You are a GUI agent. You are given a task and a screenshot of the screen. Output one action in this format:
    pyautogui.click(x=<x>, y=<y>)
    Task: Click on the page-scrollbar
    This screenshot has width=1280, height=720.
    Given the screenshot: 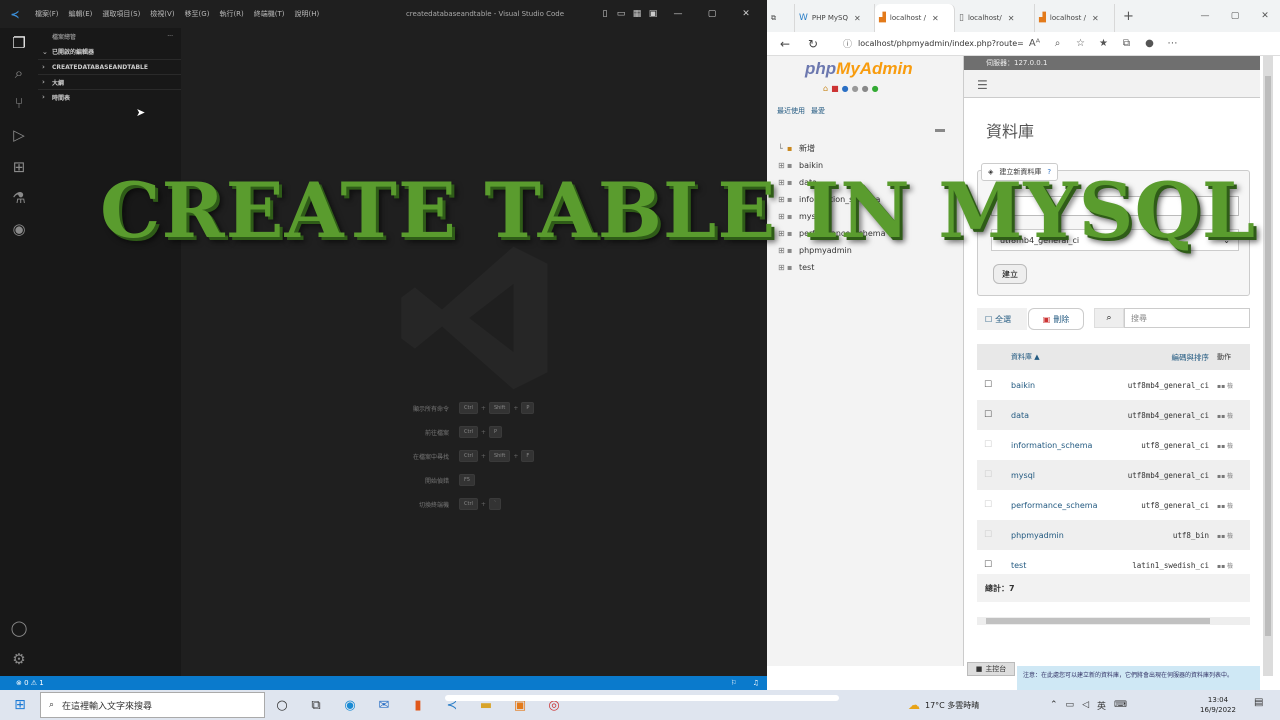 What is the action you would take?
    pyautogui.click(x=1268, y=366)
    